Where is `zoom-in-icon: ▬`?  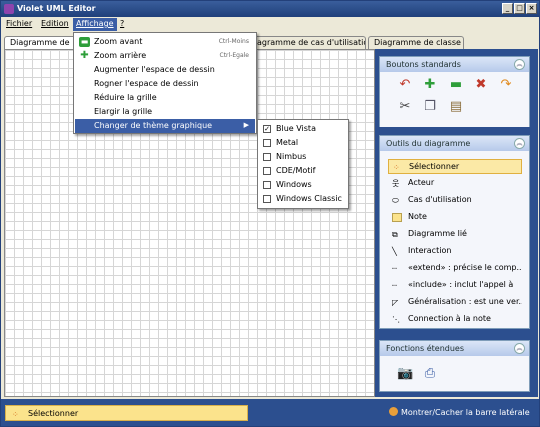 zoom-in-icon: ▬ is located at coordinates (84, 42).